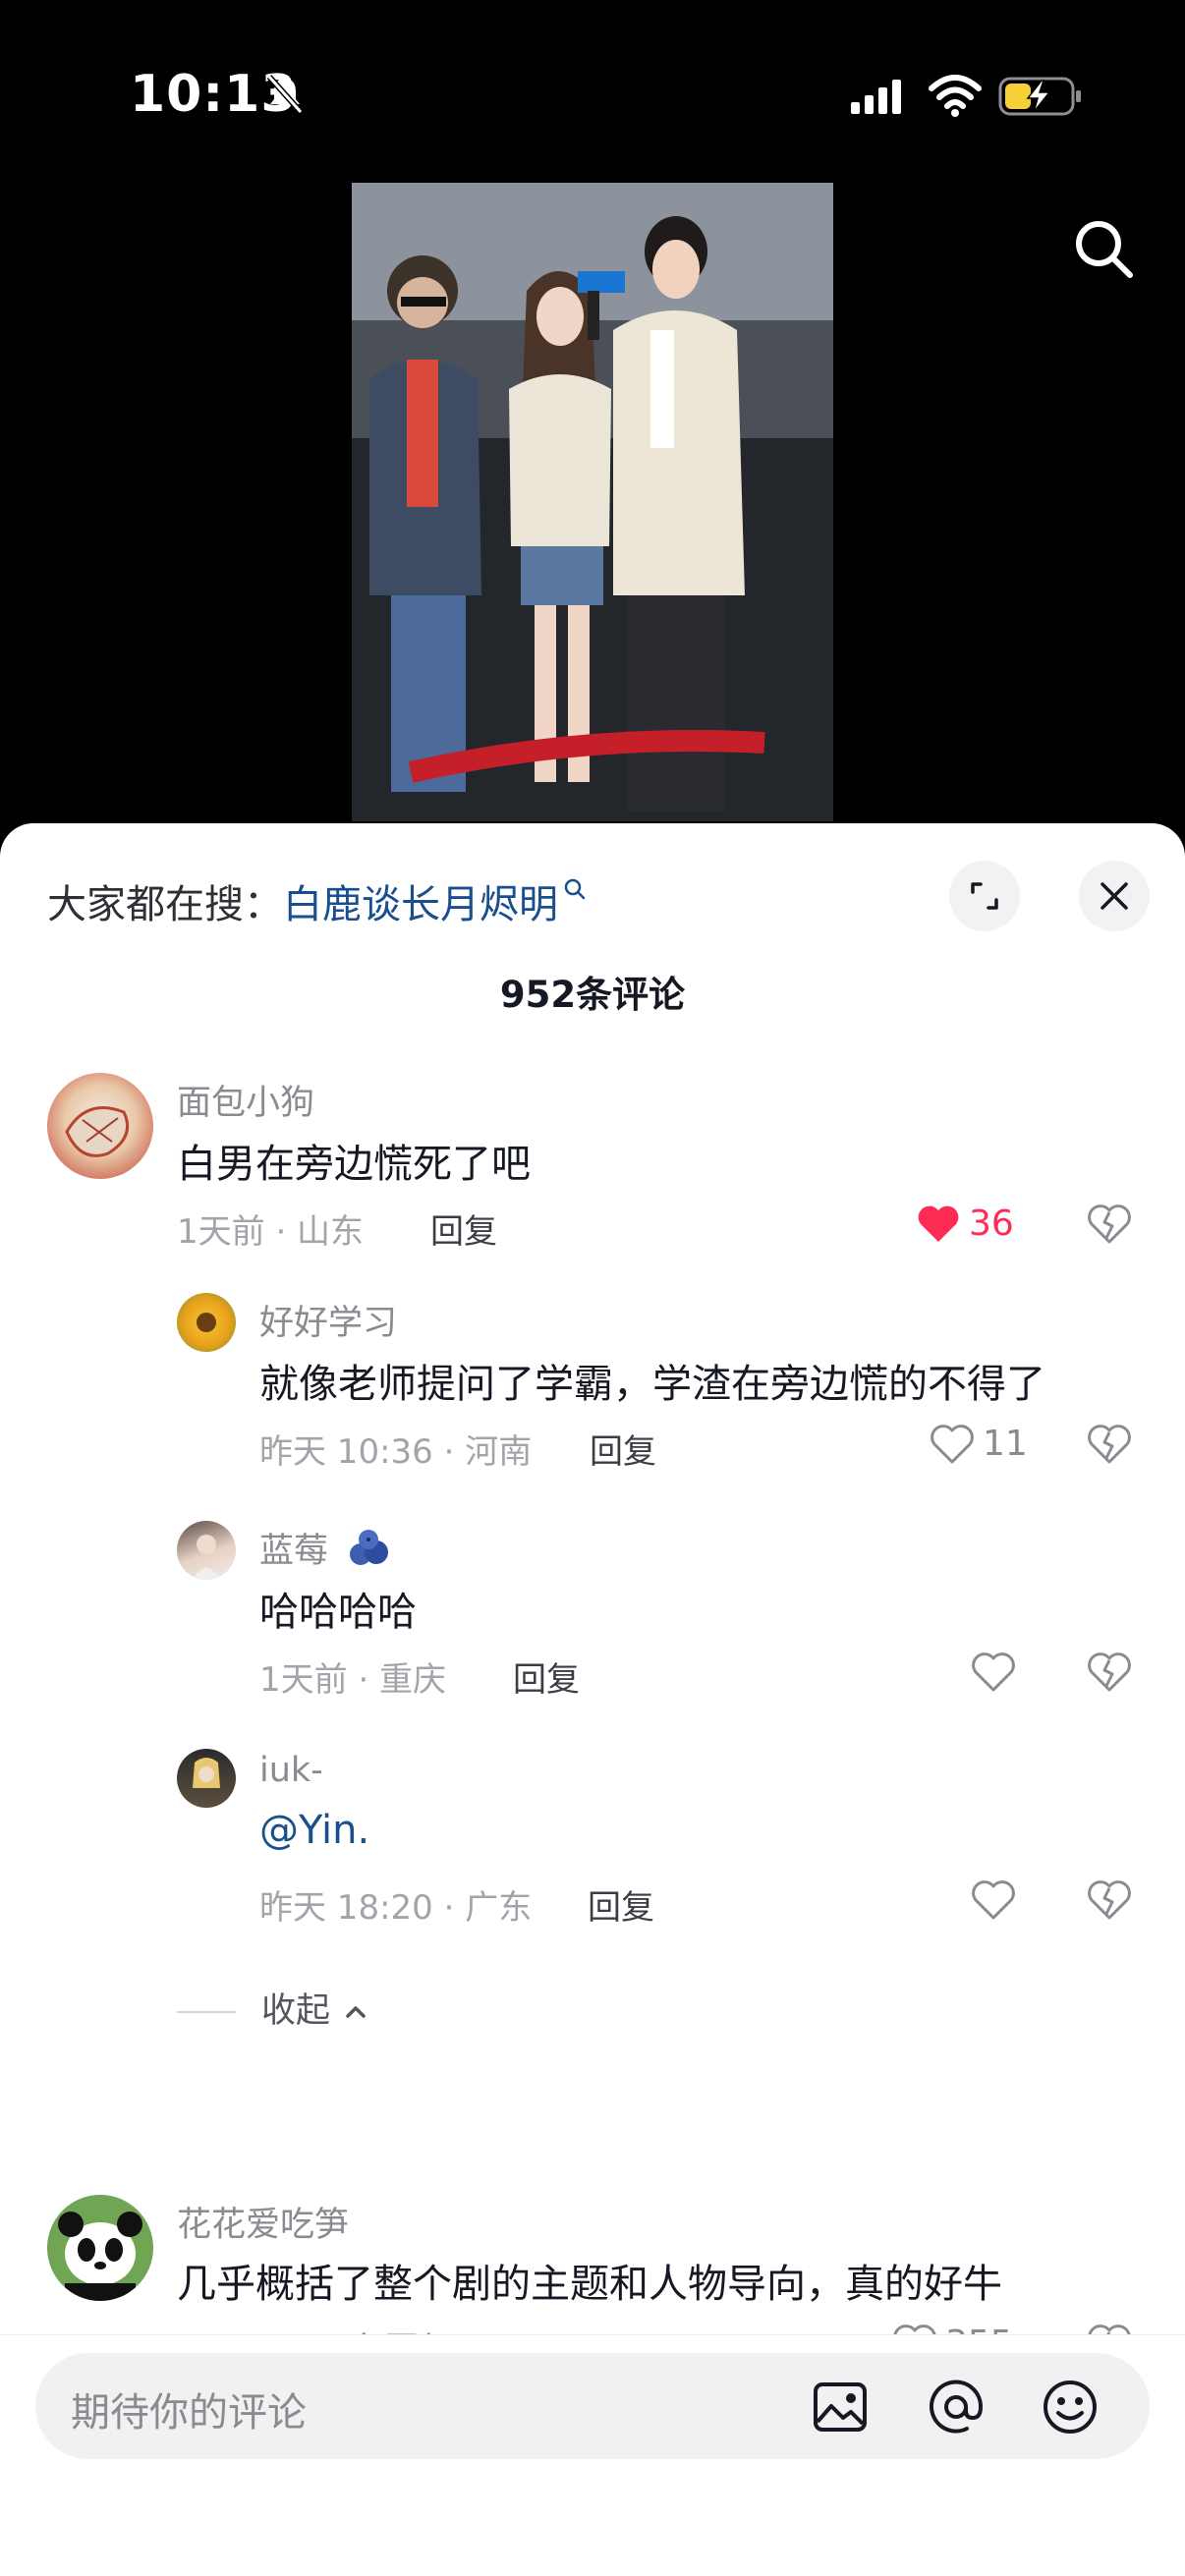  What do you see at coordinates (97, 1131) in the screenshot?
I see `avatar-image` at bounding box center [97, 1131].